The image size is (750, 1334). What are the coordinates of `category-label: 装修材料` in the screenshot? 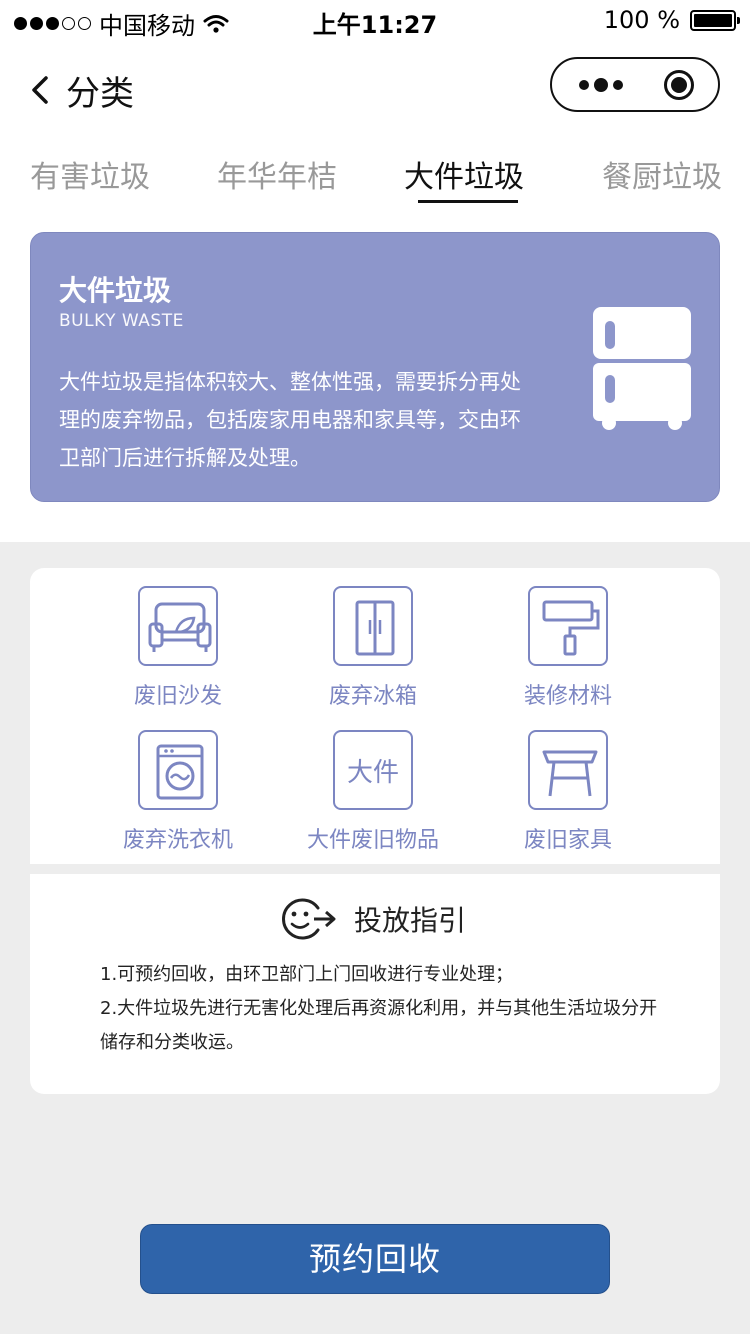 It's located at (567, 696).